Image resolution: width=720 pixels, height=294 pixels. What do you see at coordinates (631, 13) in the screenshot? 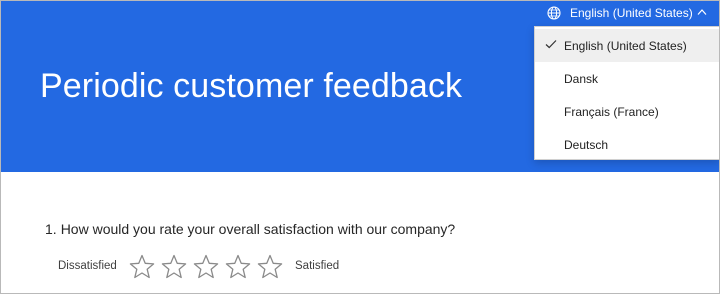
I see `language-current-label: English (United States)` at bounding box center [631, 13].